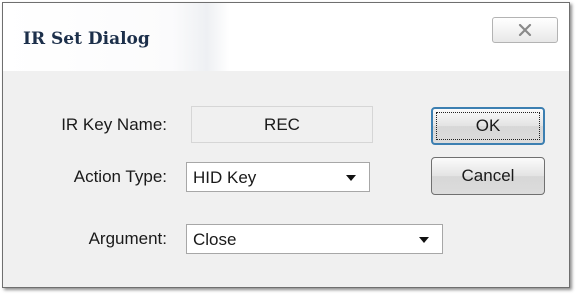 The width and height of the screenshot is (577, 298). I want to click on ir-key-name-value: REC, so click(282, 124).